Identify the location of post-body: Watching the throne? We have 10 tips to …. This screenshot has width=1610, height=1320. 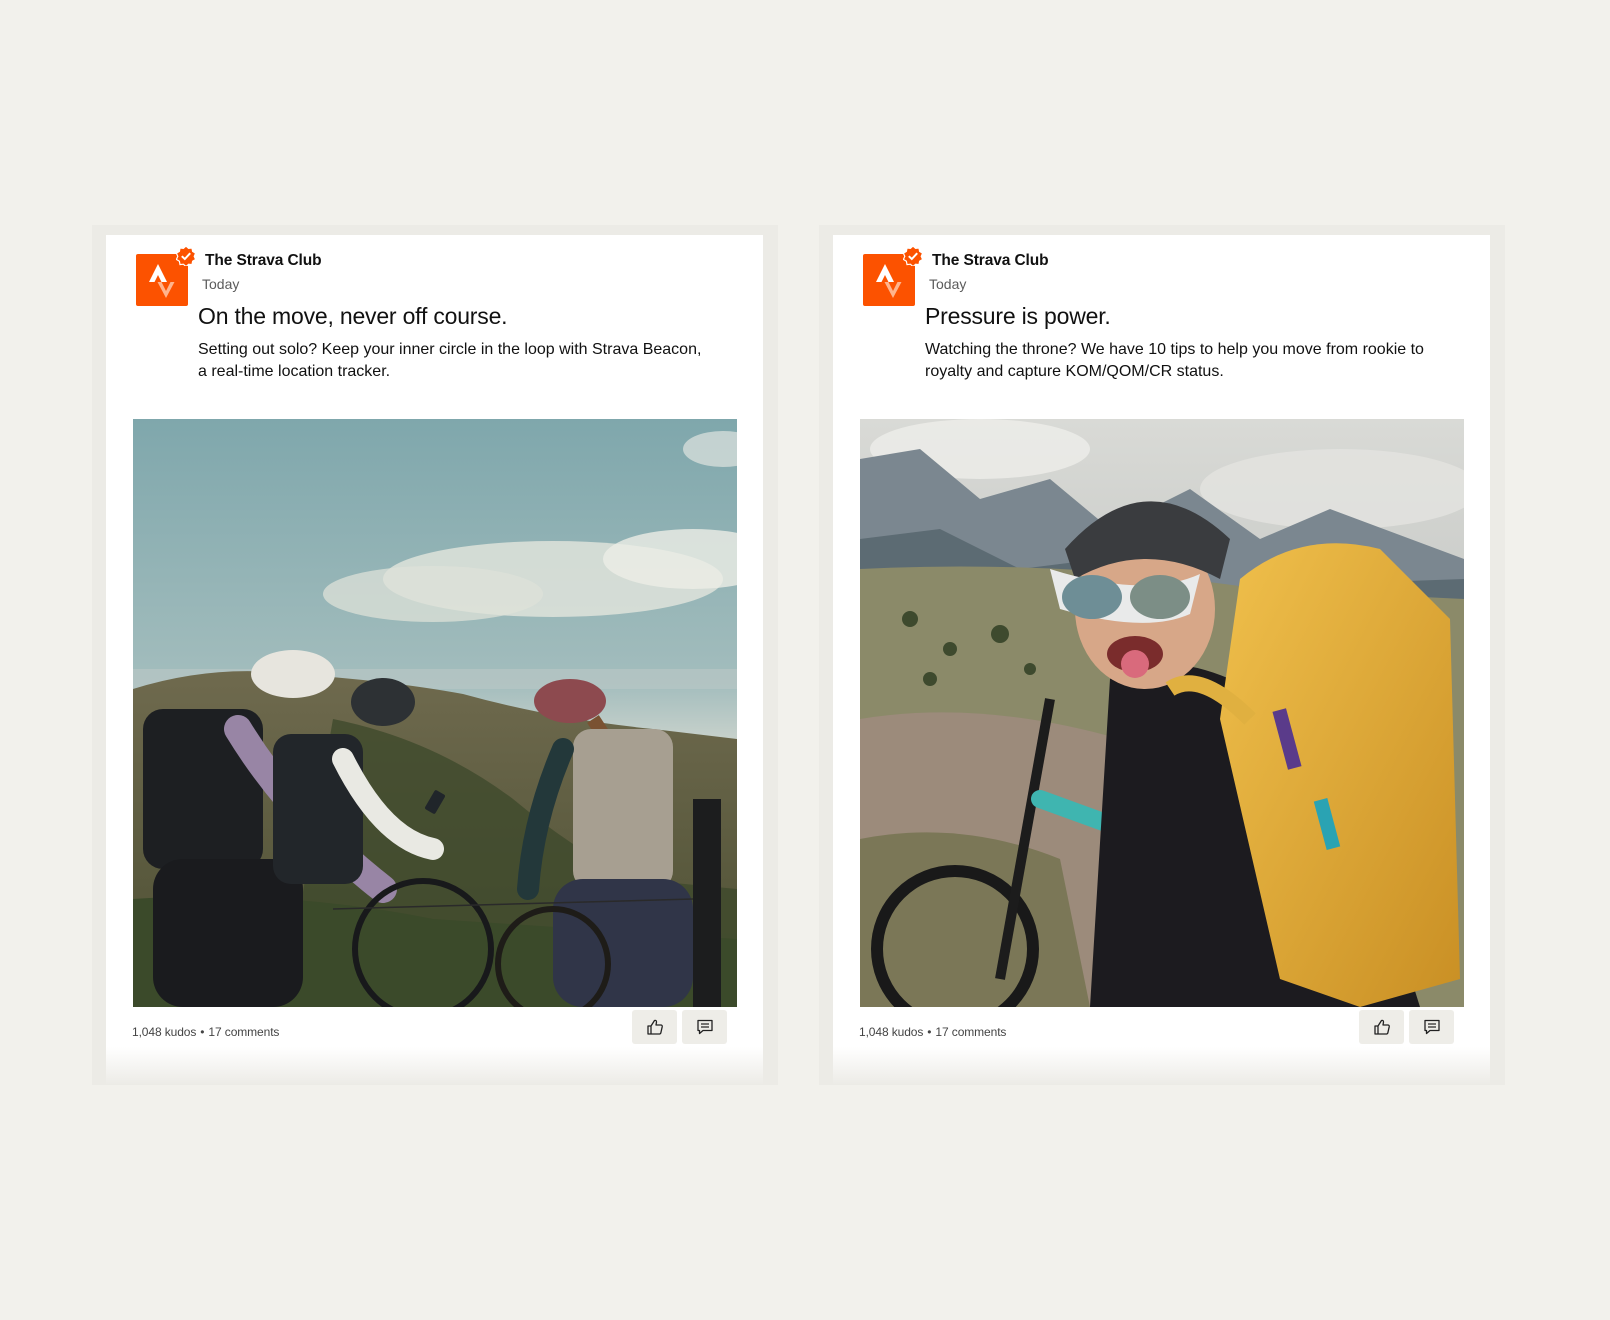
(1174, 360).